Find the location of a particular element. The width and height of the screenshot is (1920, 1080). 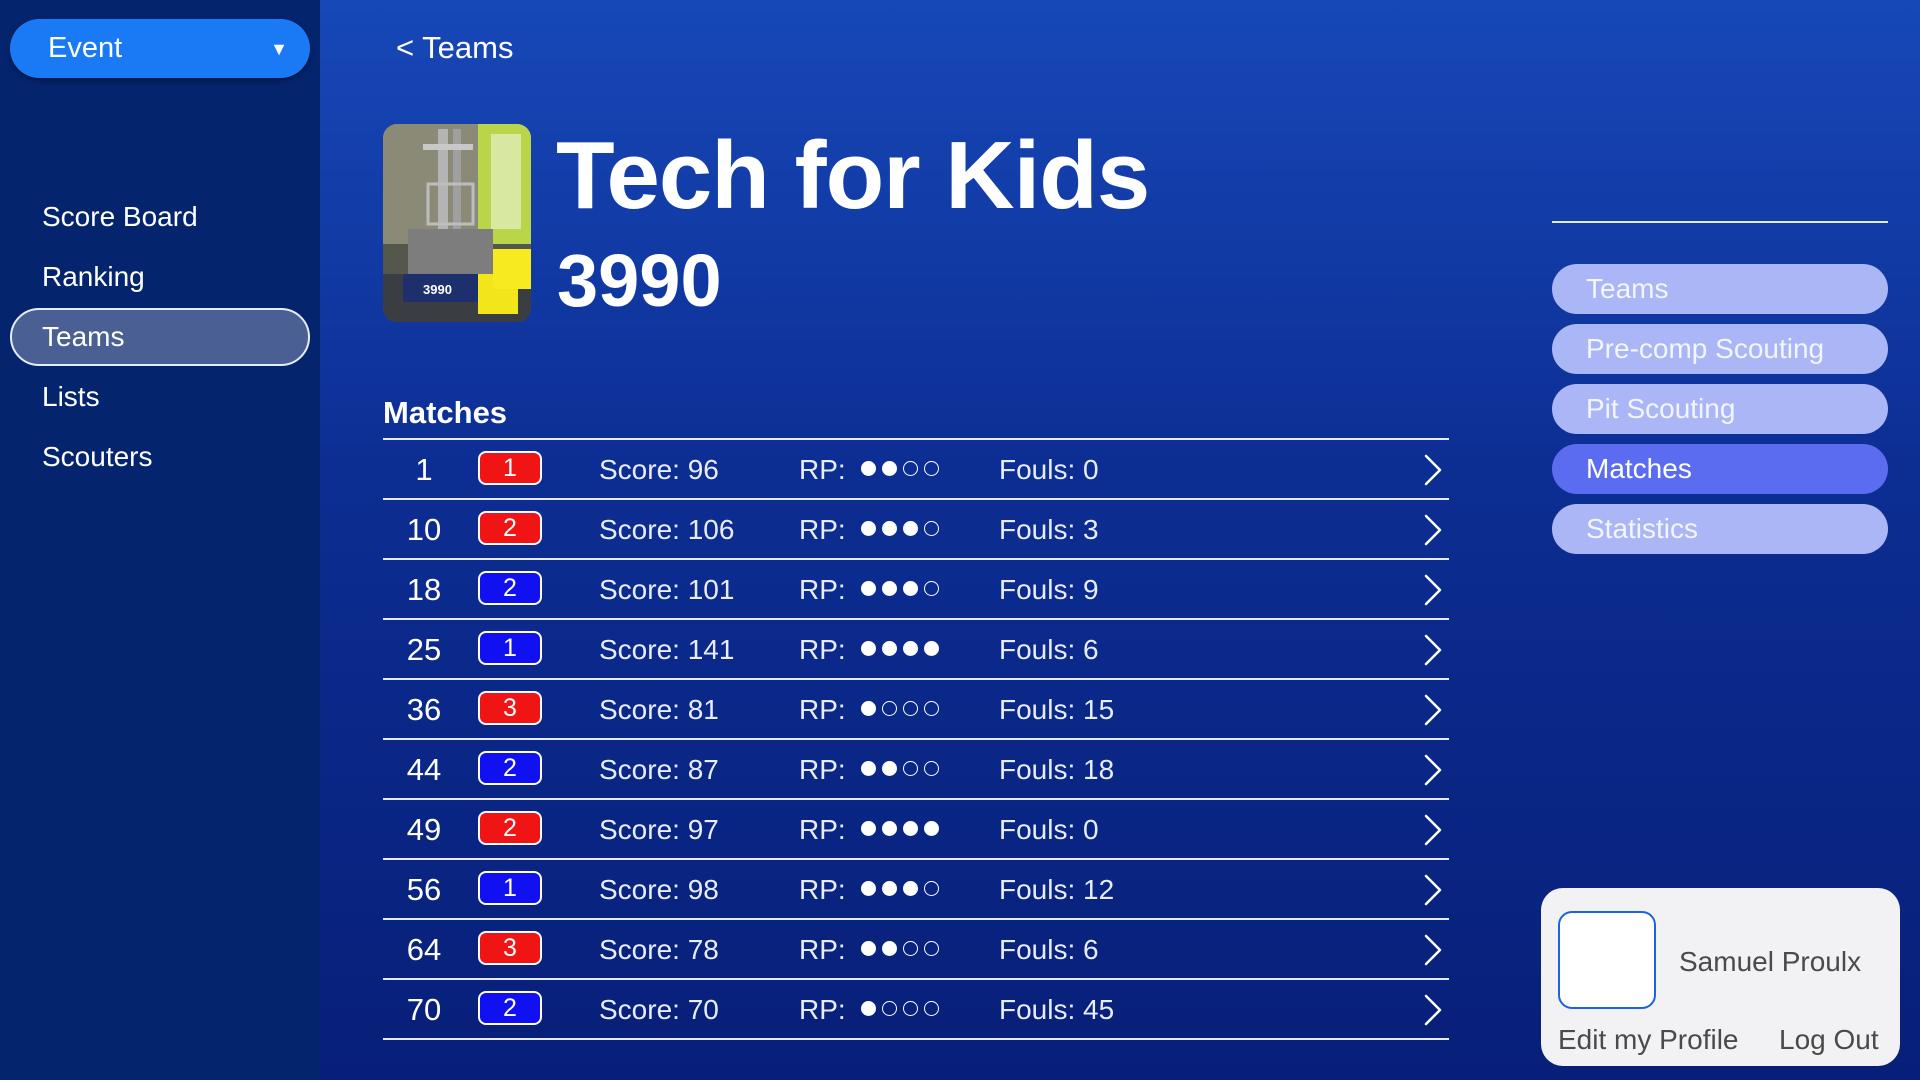

match-row: 44 2 Score: 87 RP: Fouls: 18 is located at coordinates (916, 770).